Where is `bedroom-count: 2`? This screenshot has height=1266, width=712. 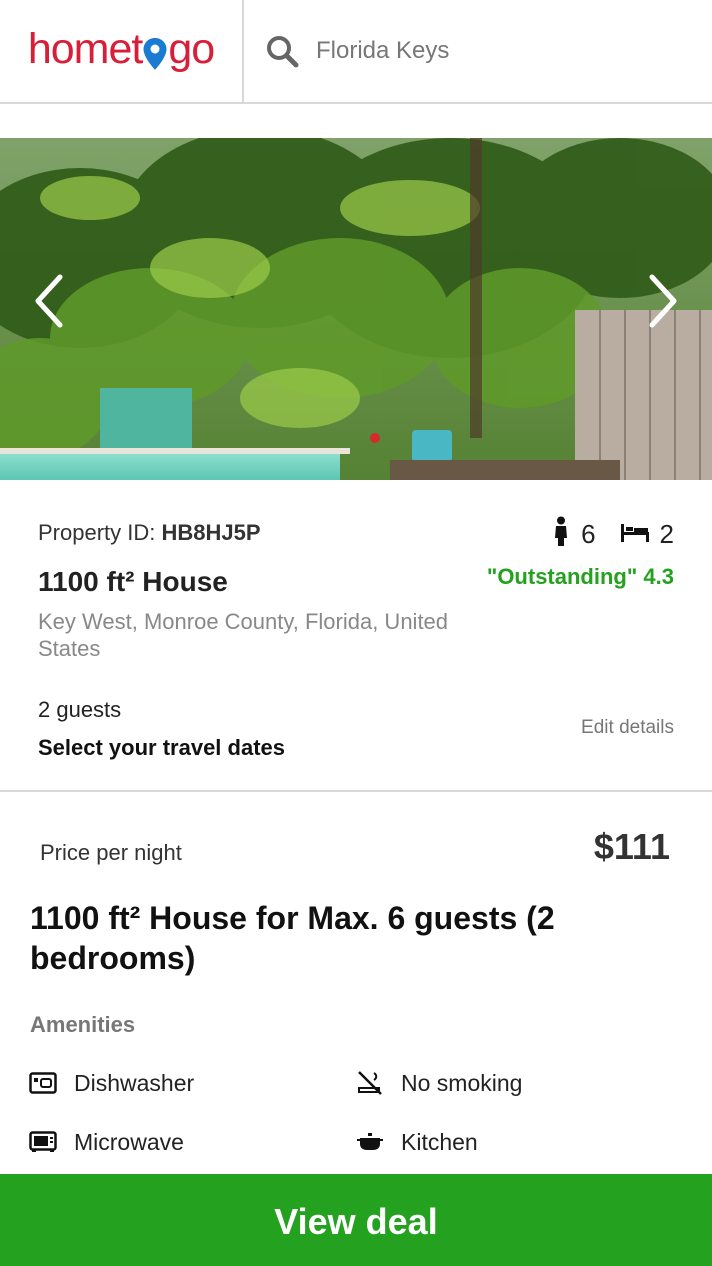 bedroom-count: 2 is located at coordinates (647, 534).